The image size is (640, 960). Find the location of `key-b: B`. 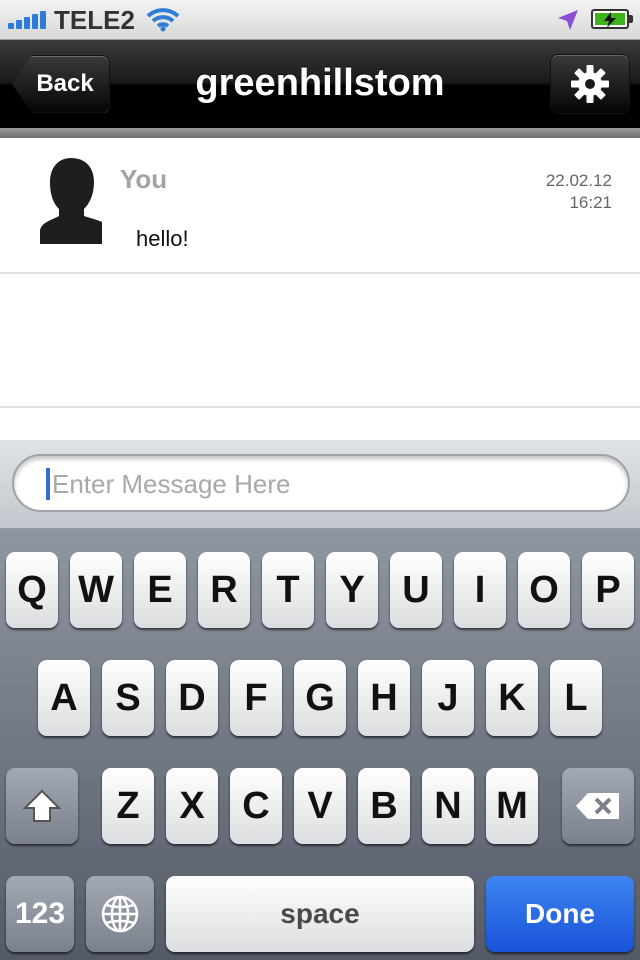

key-b: B is located at coordinates (384, 806).